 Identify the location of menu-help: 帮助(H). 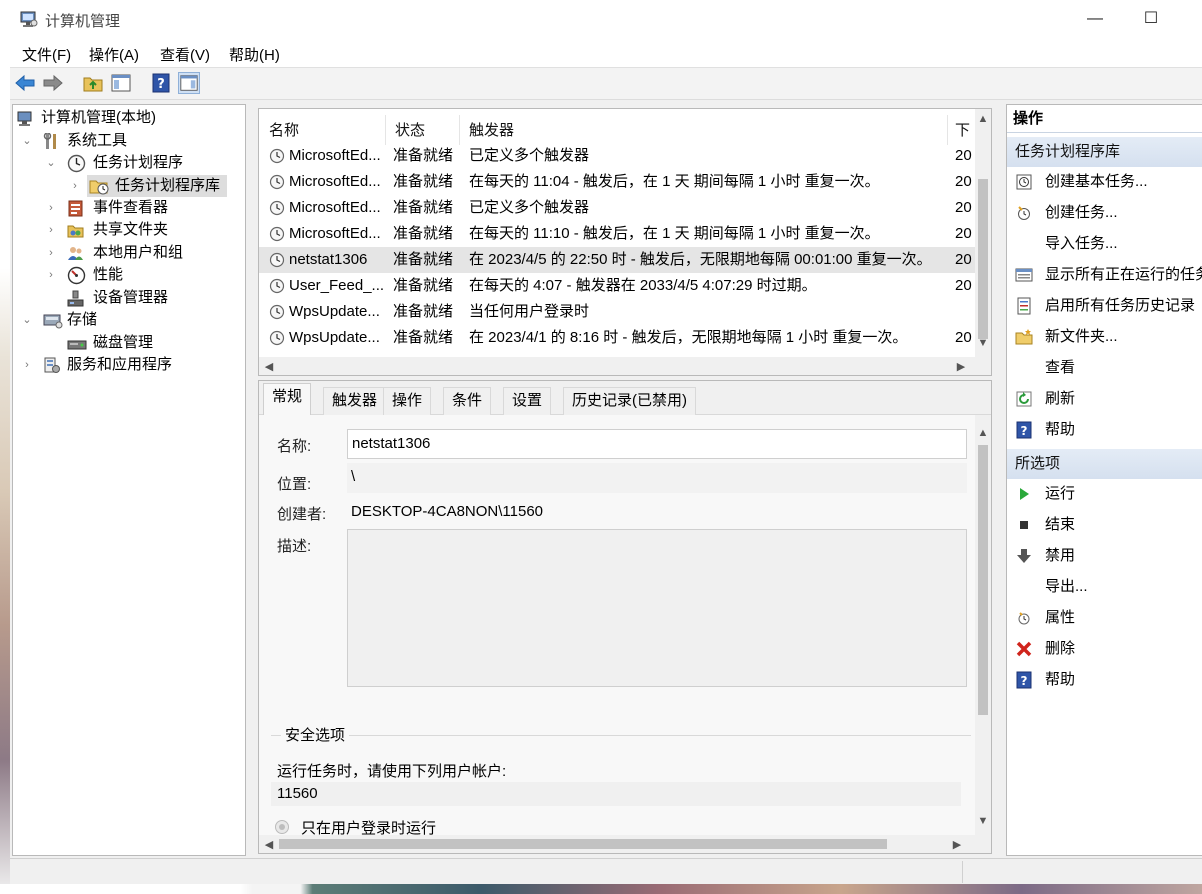
(254, 54).